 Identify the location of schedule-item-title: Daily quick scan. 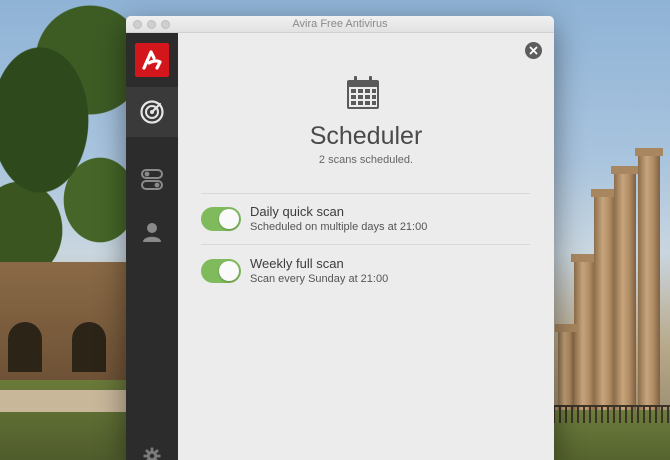
(297, 211).